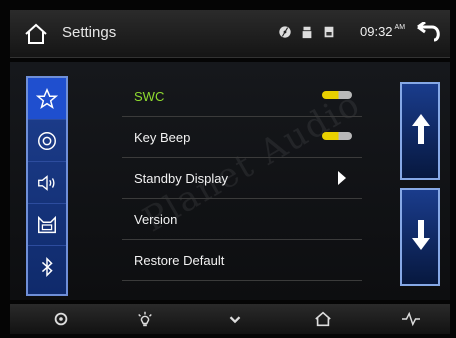 This screenshot has width=456, height=338. What do you see at coordinates (400, 27) in the screenshot?
I see `clock-ampm: AM` at bounding box center [400, 27].